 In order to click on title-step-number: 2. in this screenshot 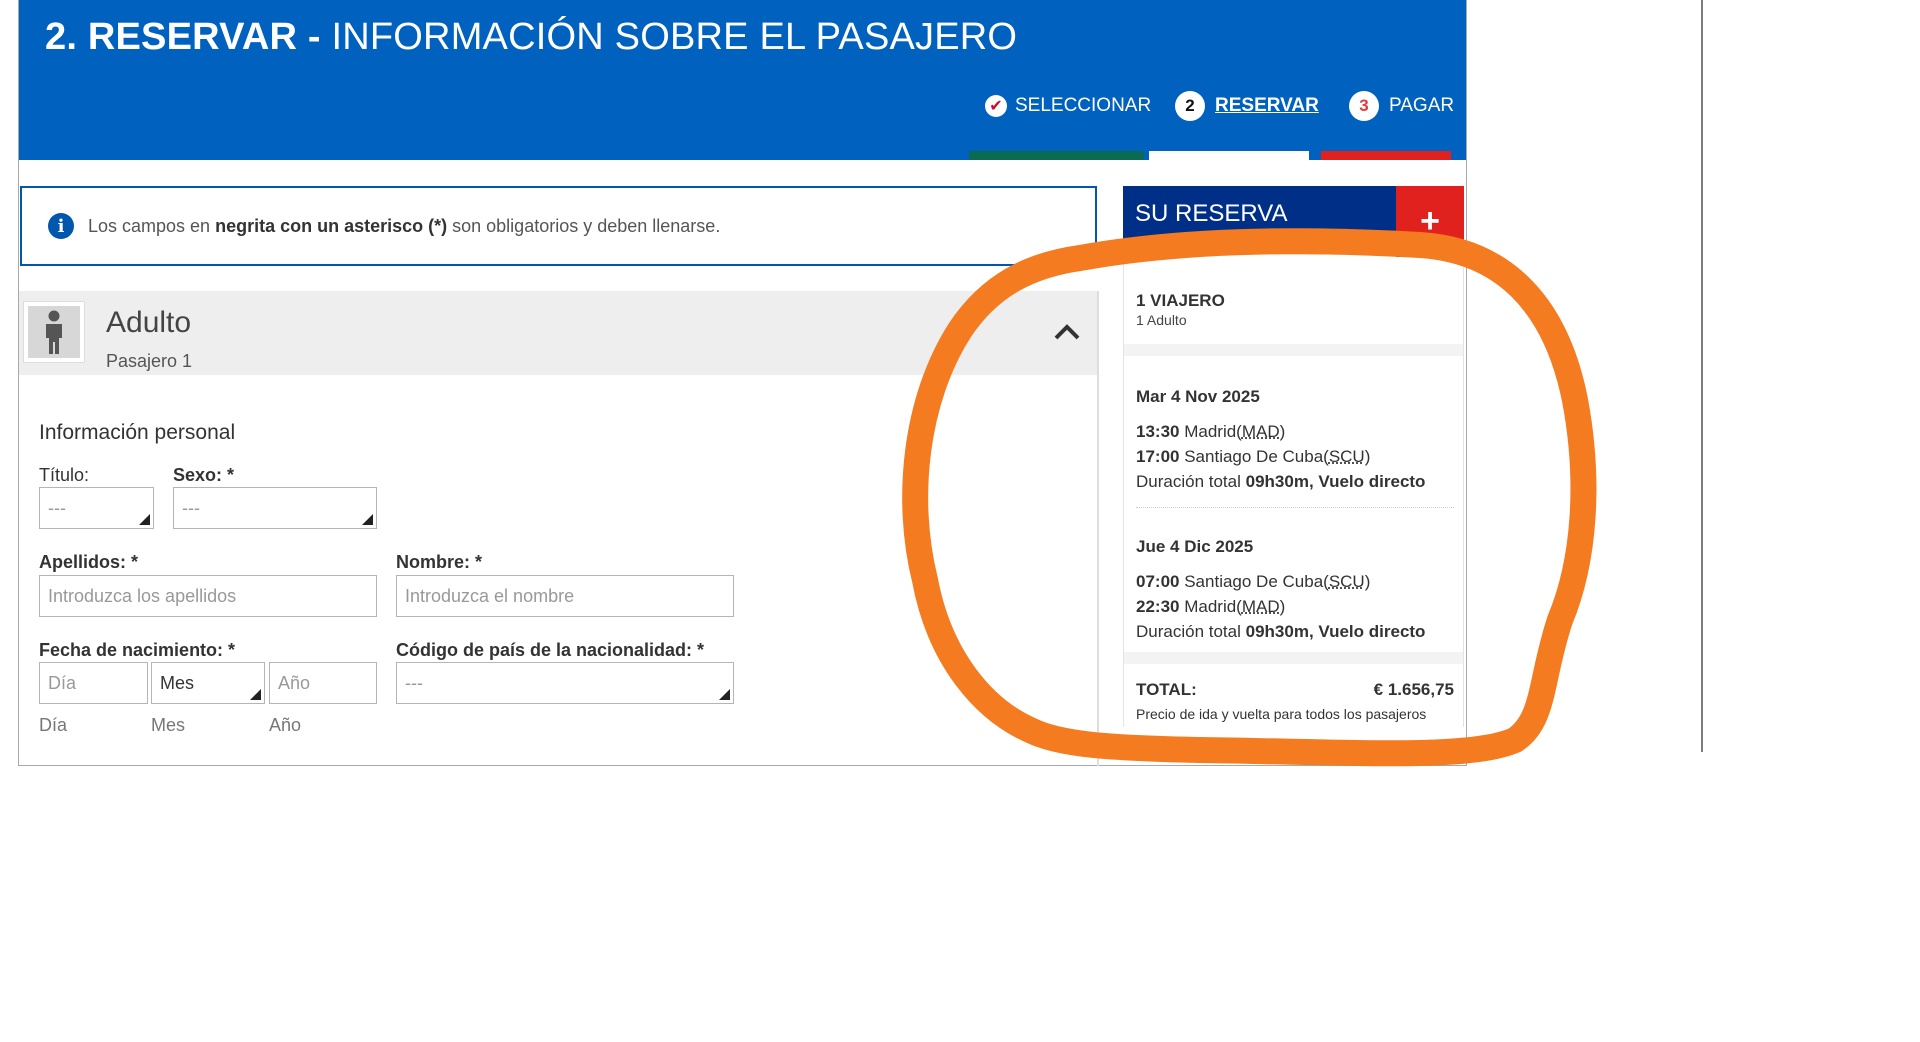, I will do `click(61, 37)`.